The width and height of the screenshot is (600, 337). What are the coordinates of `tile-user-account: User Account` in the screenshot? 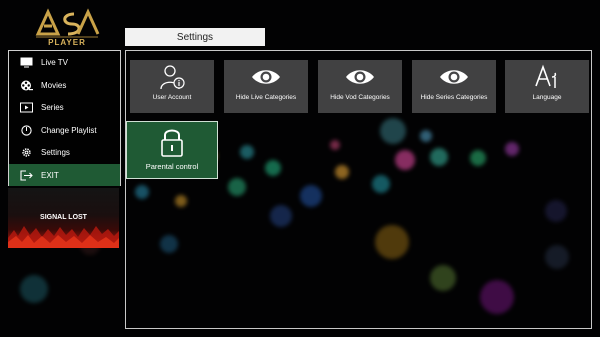 It's located at (172, 86).